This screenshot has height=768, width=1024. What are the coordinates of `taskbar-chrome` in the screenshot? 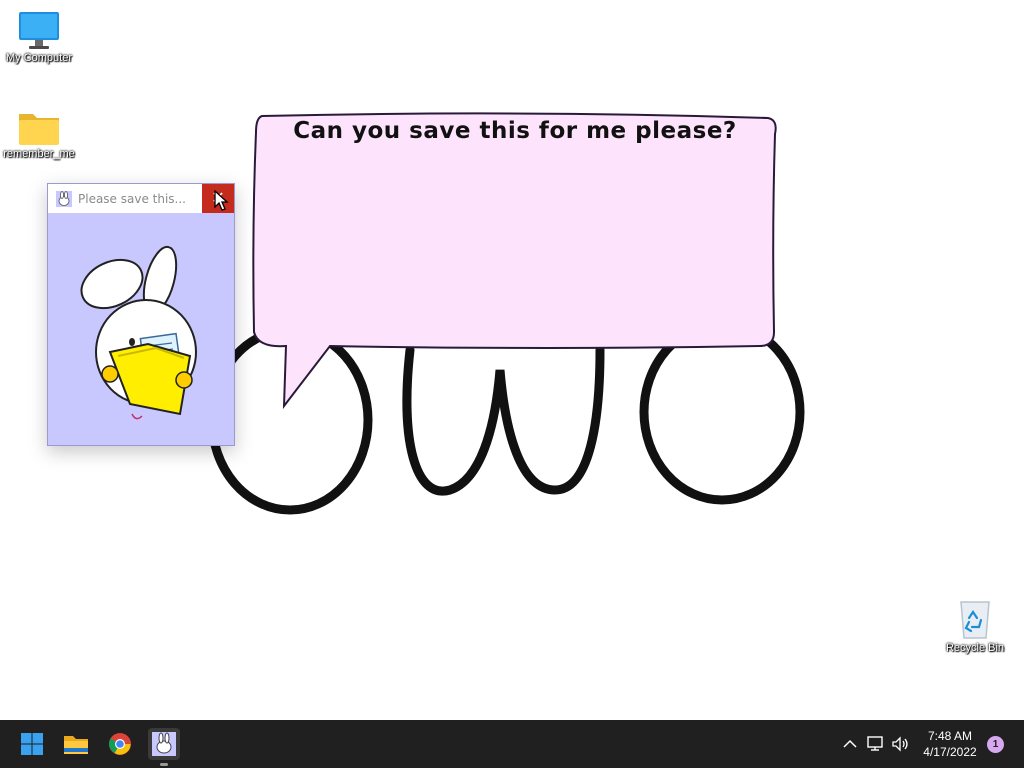 It's located at (120, 744).